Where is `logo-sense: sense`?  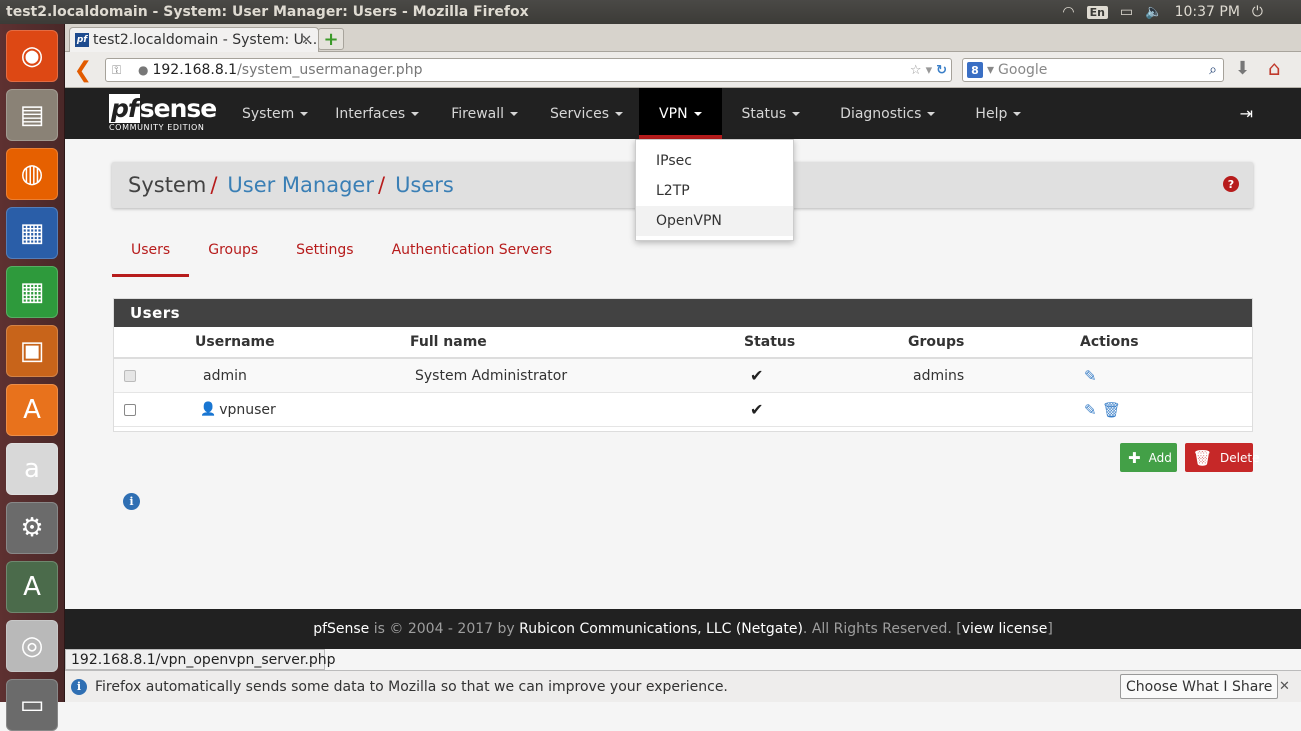
logo-sense: sense is located at coordinates (178, 108).